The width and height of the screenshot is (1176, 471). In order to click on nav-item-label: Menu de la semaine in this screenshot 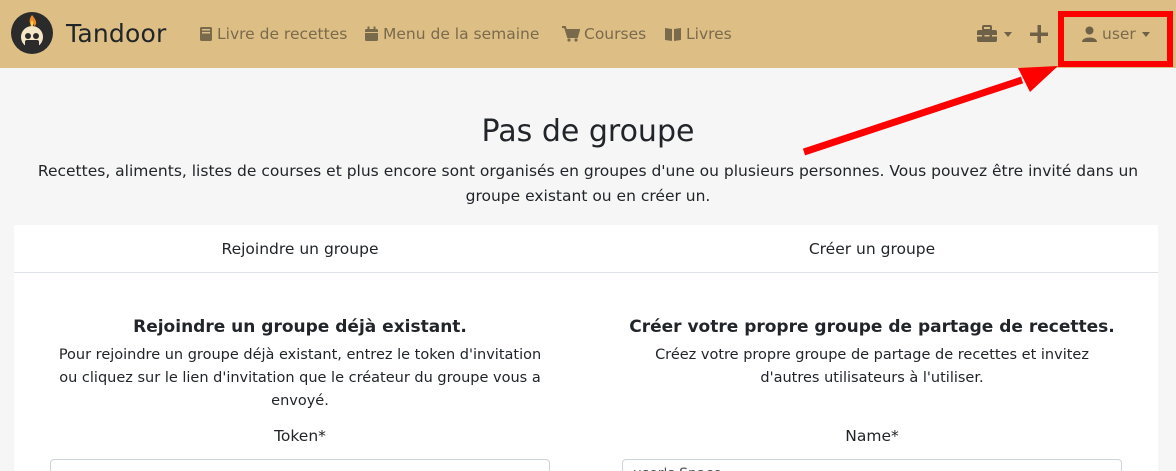, I will do `click(461, 34)`.